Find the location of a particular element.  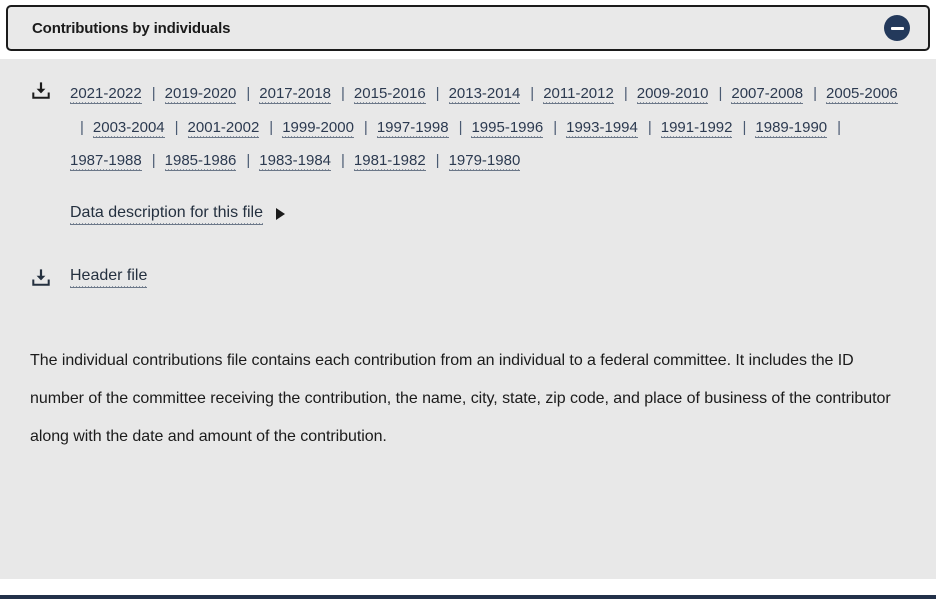

header-file-download-icon-wrap is located at coordinates (50, 278).